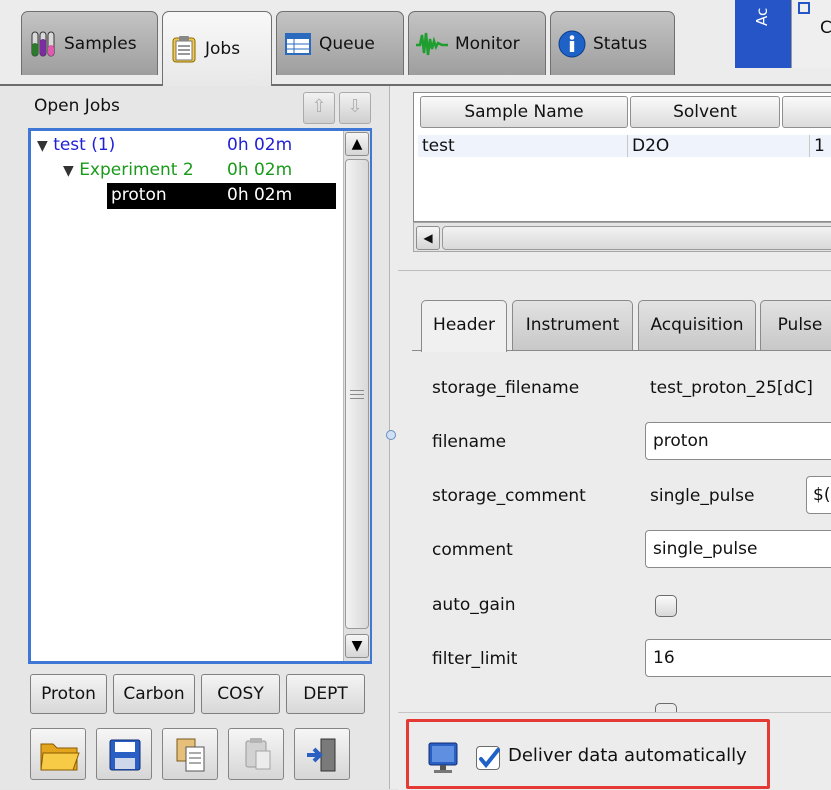 The width and height of the screenshot is (831, 790). Describe the element at coordinates (432, 44) in the screenshot. I see `waveform-icon` at that location.